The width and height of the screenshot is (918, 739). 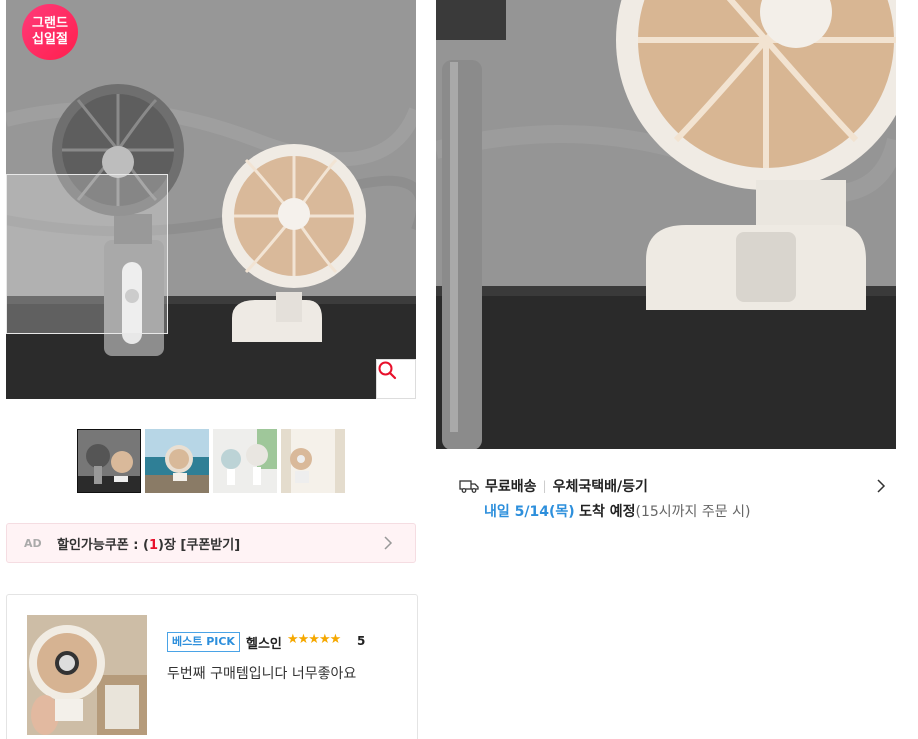 What do you see at coordinates (153, 545) in the screenshot?
I see `coupon-count: 1` at bounding box center [153, 545].